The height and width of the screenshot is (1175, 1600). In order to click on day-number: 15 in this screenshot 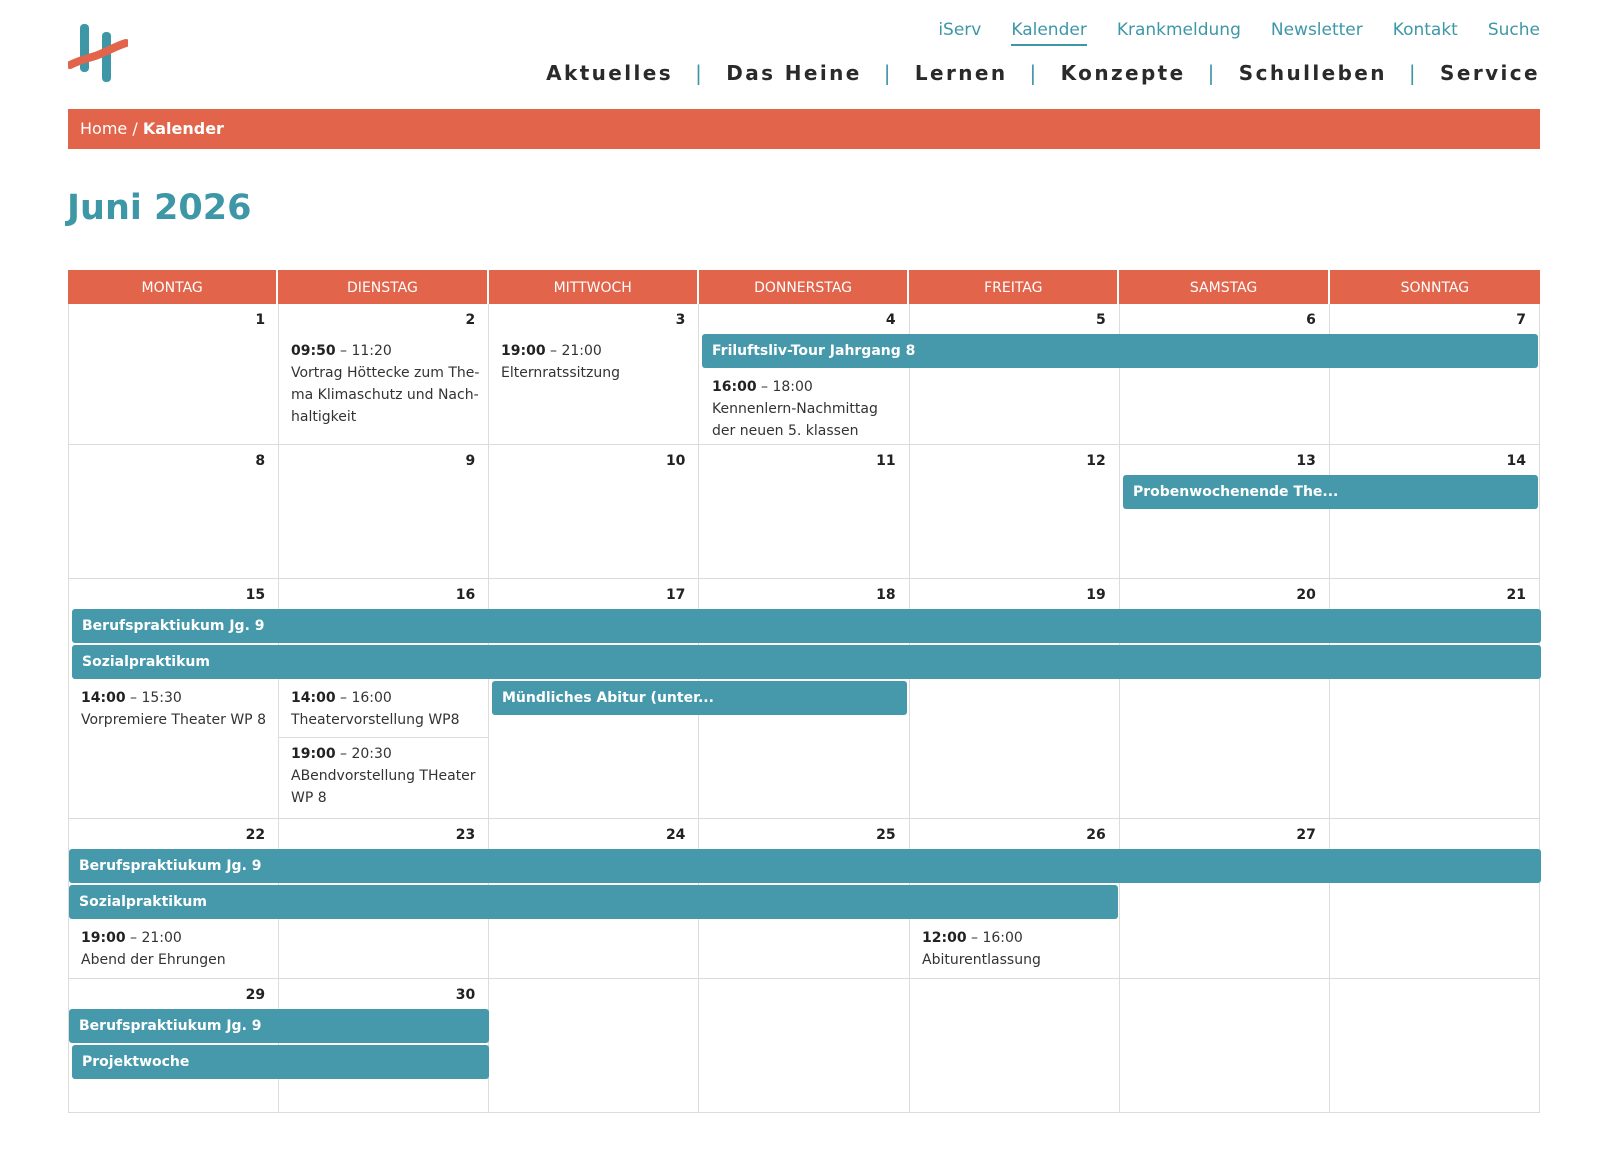, I will do `click(174, 593)`.